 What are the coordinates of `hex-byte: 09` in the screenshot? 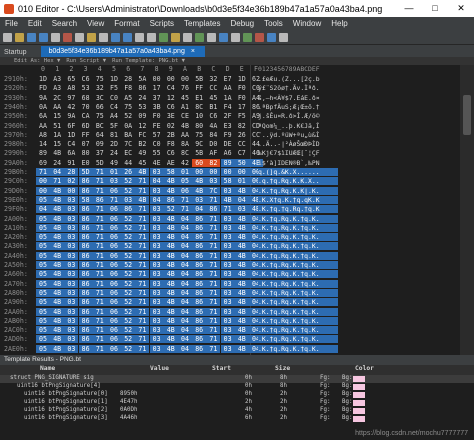 It's located at (100, 144).